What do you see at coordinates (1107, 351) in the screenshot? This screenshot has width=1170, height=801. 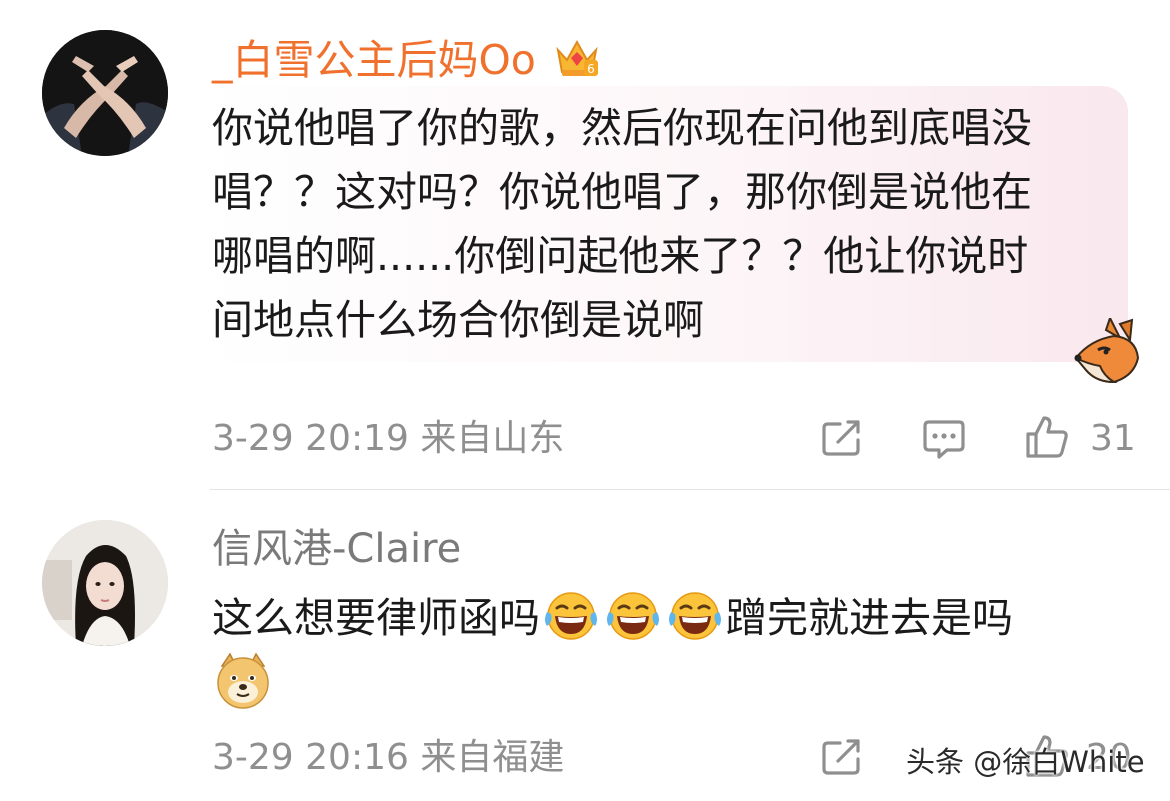 I see `fox-sticker-icon` at bounding box center [1107, 351].